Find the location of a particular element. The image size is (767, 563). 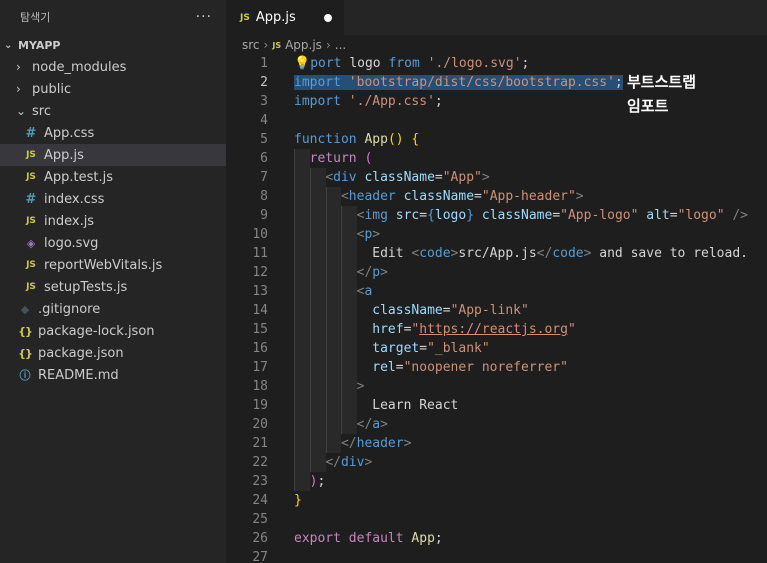

code-text: ); is located at coordinates (310, 481).